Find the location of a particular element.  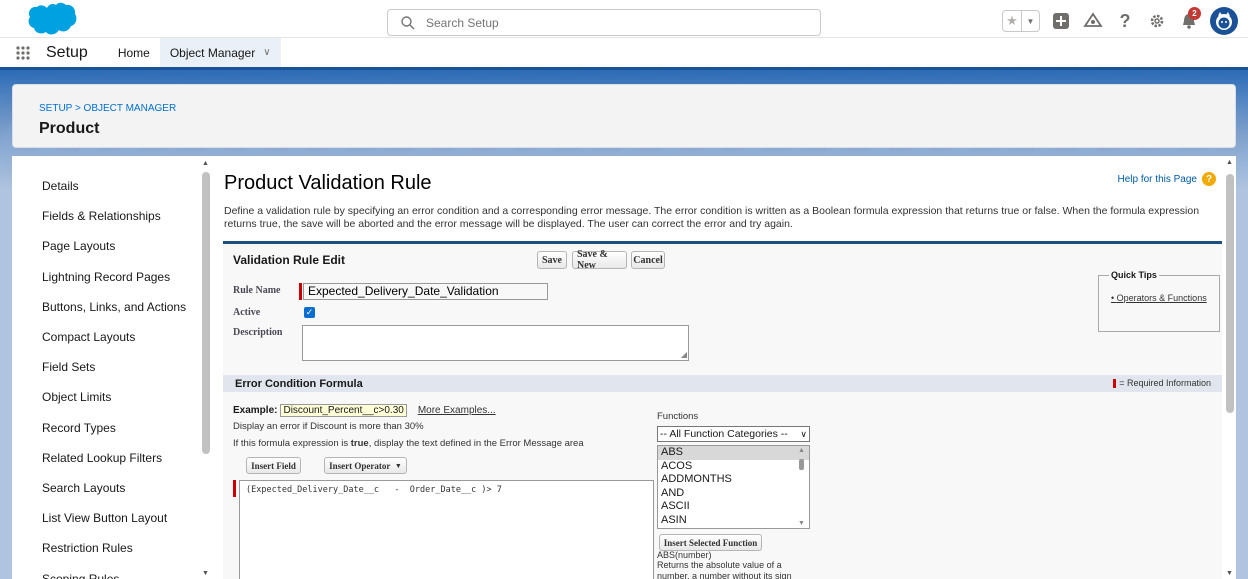

dropdown-arrow-icon: ▼ is located at coordinates (398, 465).